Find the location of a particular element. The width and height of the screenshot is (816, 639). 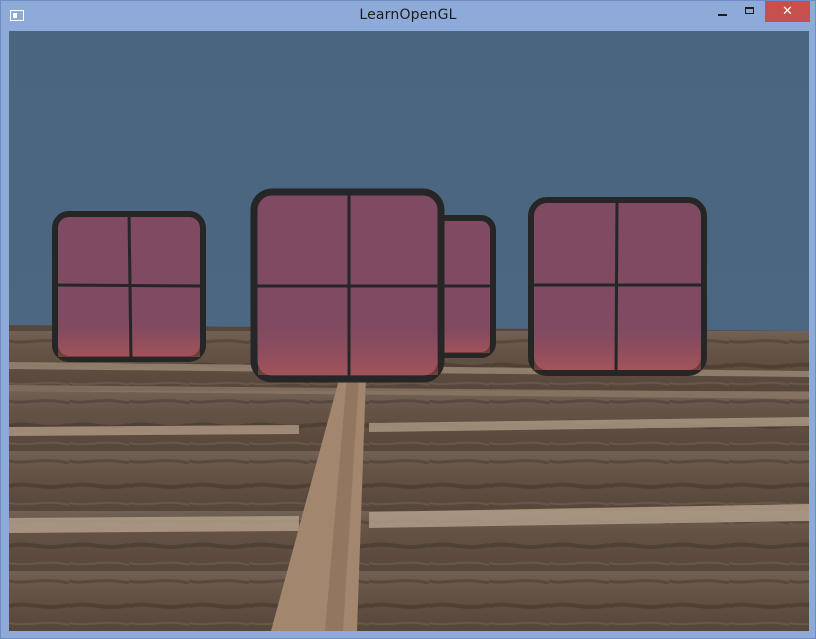

maximize-button is located at coordinates (749, 11).